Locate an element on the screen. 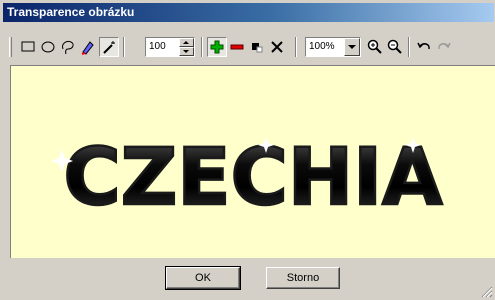 The height and width of the screenshot is (300, 495). lasso-select-icon is located at coordinates (68, 47).